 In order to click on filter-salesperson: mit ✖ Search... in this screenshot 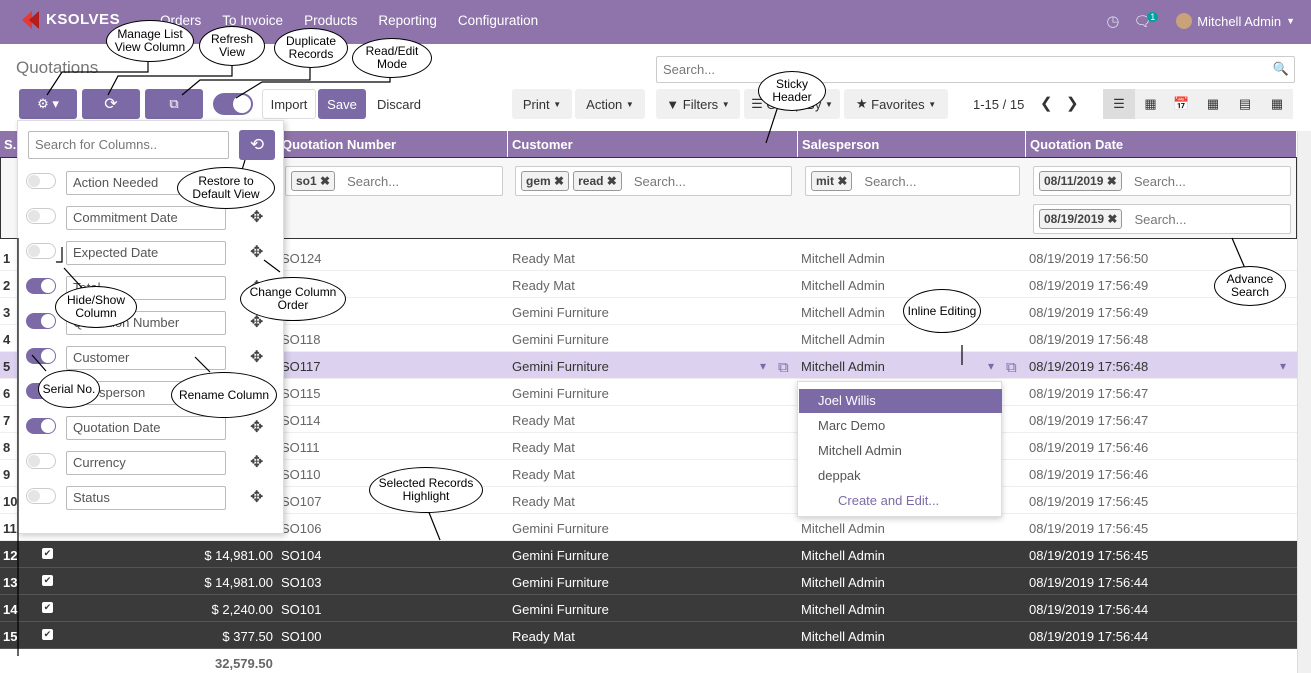, I will do `click(912, 181)`.